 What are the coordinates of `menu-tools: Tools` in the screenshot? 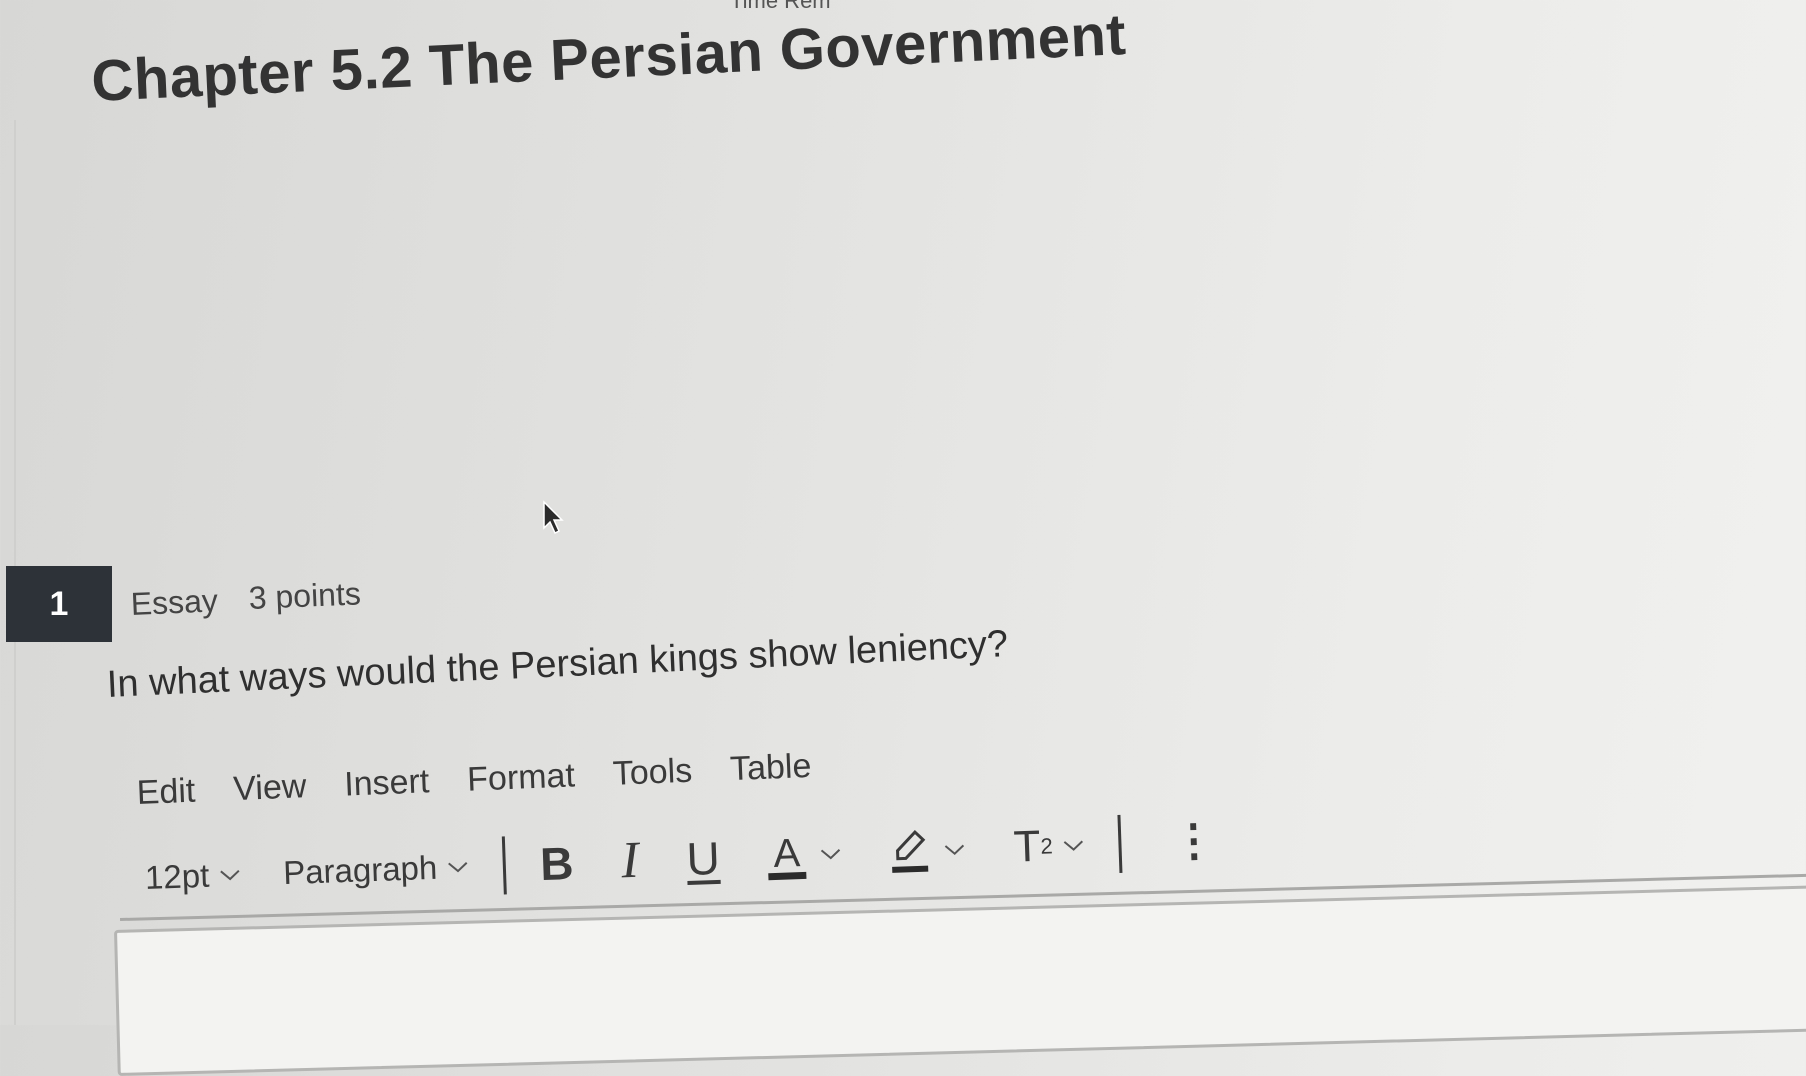 It's located at (652, 773).